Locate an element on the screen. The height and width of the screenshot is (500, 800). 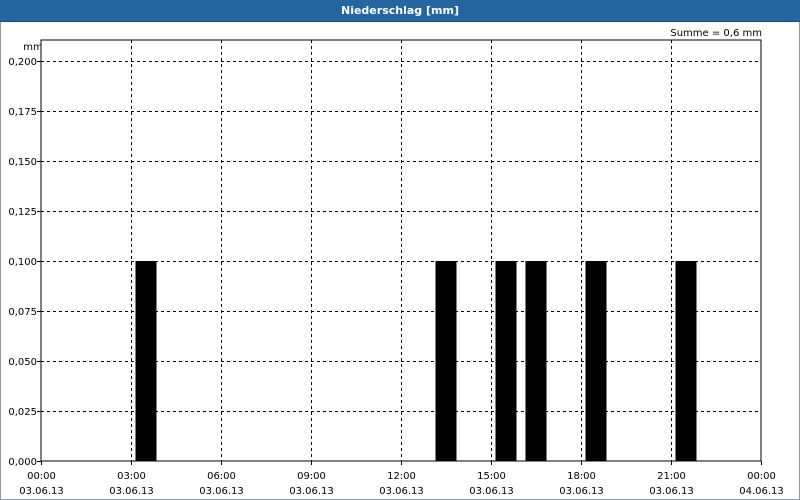
x-tick-time-label: 06:00 is located at coordinates (221, 476).